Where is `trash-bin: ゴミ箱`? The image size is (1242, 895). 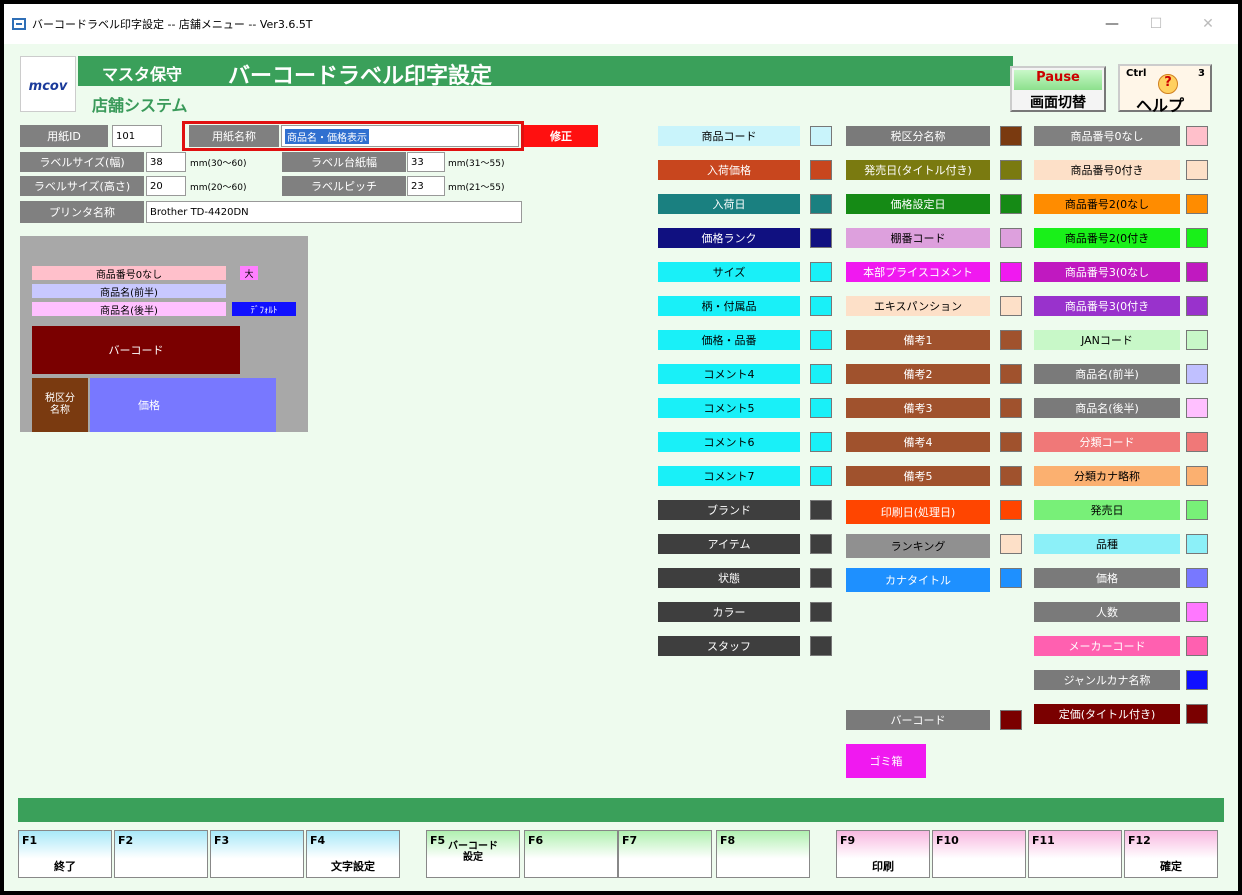 trash-bin: ゴミ箱 is located at coordinates (886, 761).